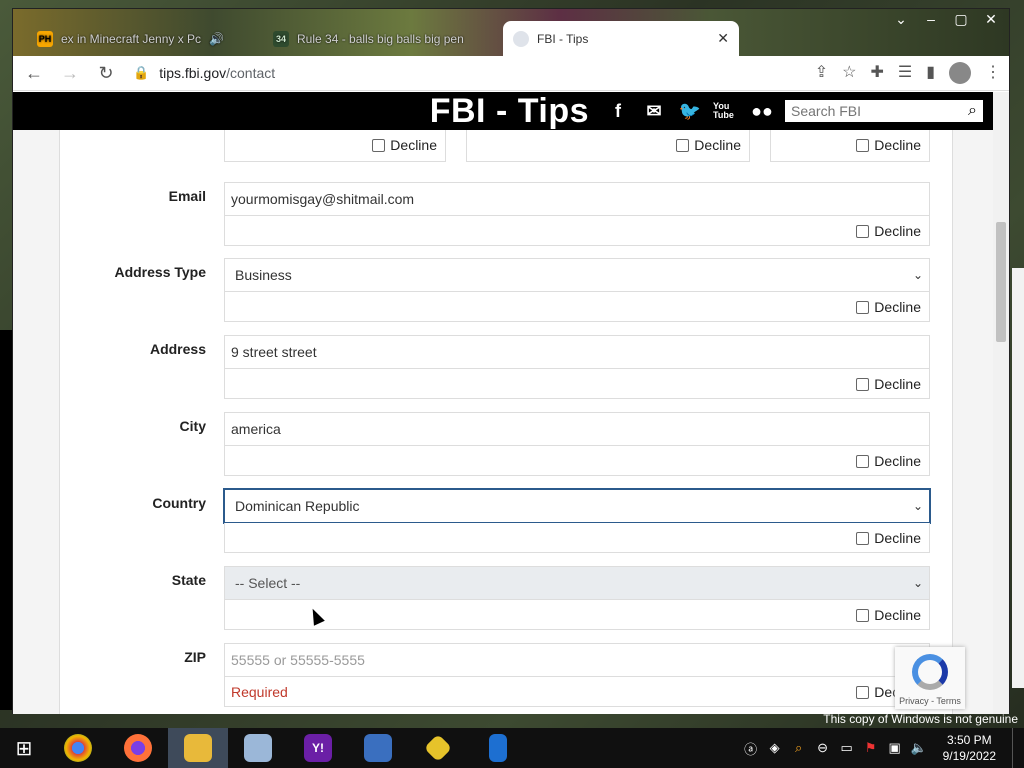 Image resolution: width=1024 pixels, height=768 pixels. What do you see at coordinates (993, 73) in the screenshot?
I see `menu-kebab-icon: ⋮` at bounding box center [993, 73].